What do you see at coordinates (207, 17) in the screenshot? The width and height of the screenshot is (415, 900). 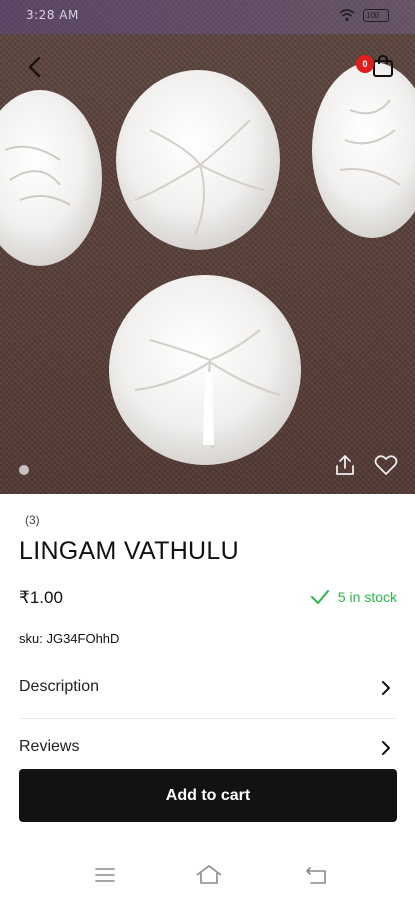 I see `status-bar: 3:28 AM 100` at bounding box center [207, 17].